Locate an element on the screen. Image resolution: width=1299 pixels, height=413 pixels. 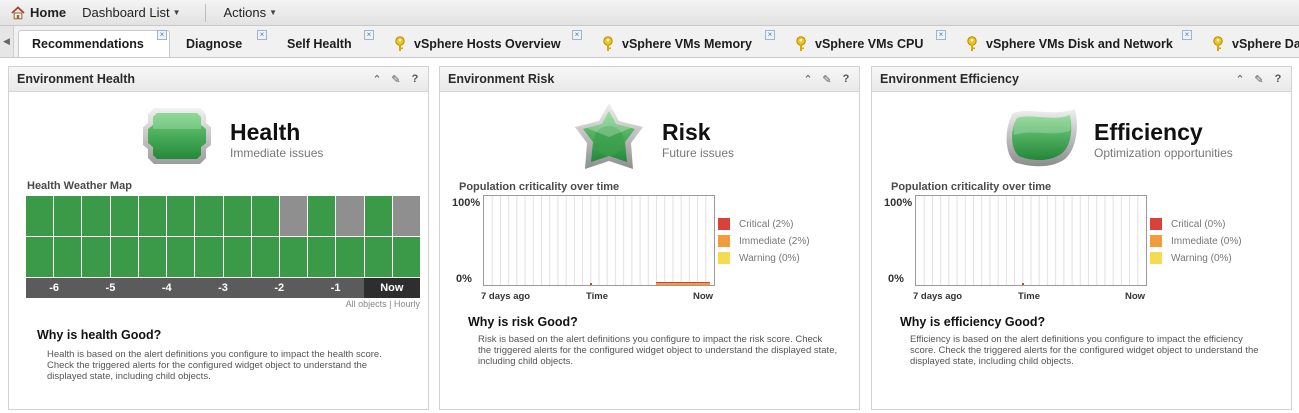
tab-vsphere-vms-memory: vSphere VMs Memory is located at coordinates (677, 43).